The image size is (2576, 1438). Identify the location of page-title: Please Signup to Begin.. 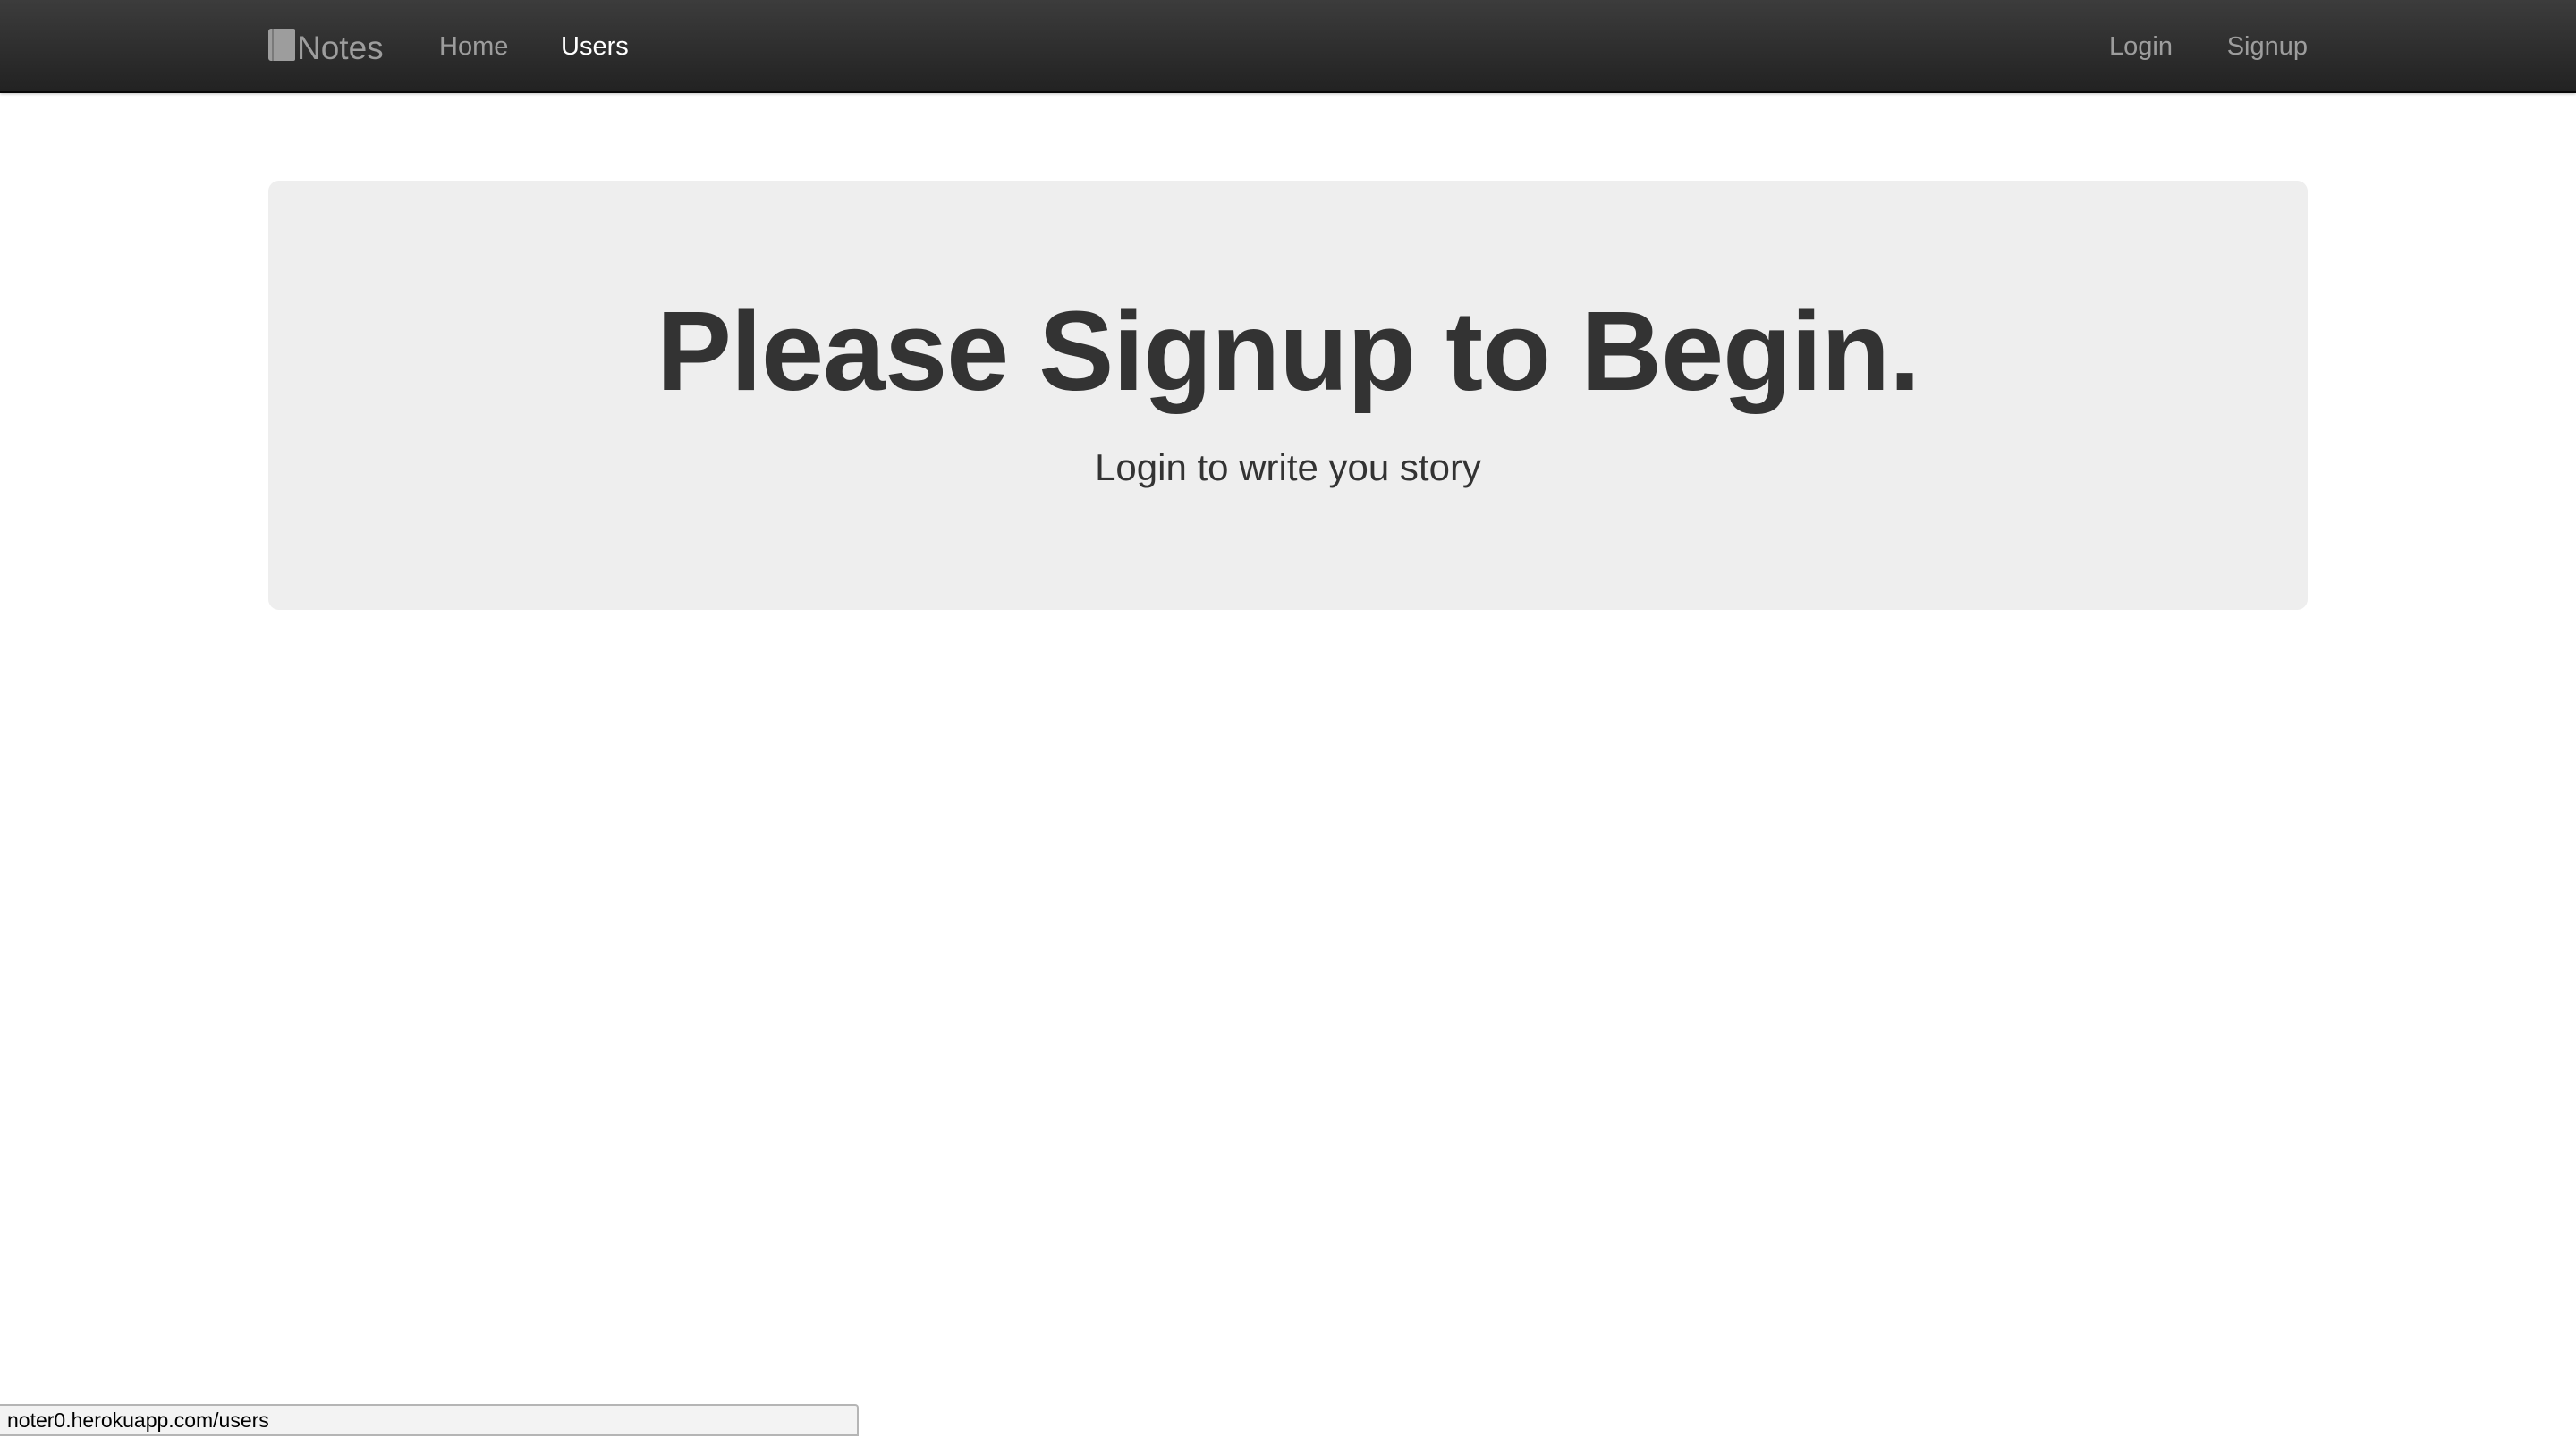
(1288, 351).